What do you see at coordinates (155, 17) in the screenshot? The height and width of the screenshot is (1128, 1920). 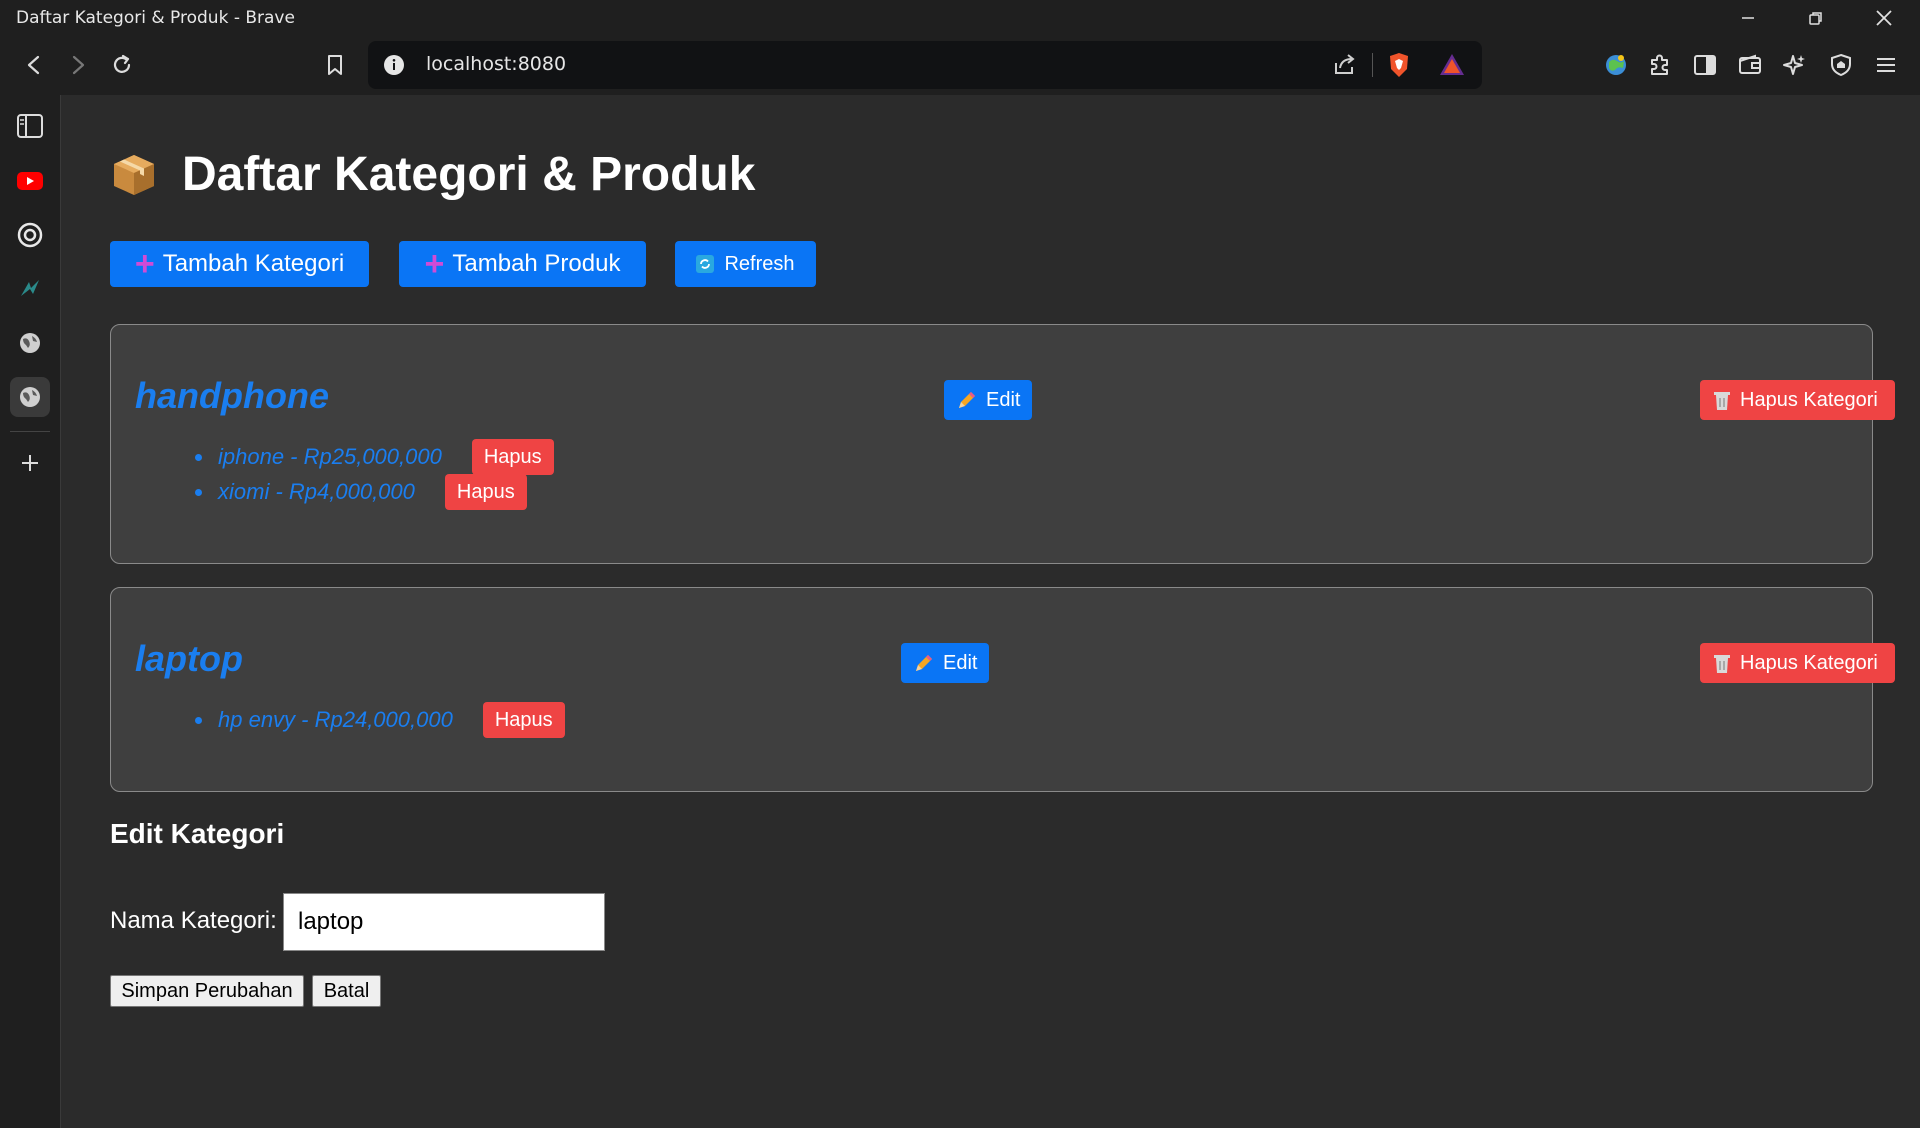 I see `window-title: Daftar Kategori & Produk - Brave` at bounding box center [155, 17].